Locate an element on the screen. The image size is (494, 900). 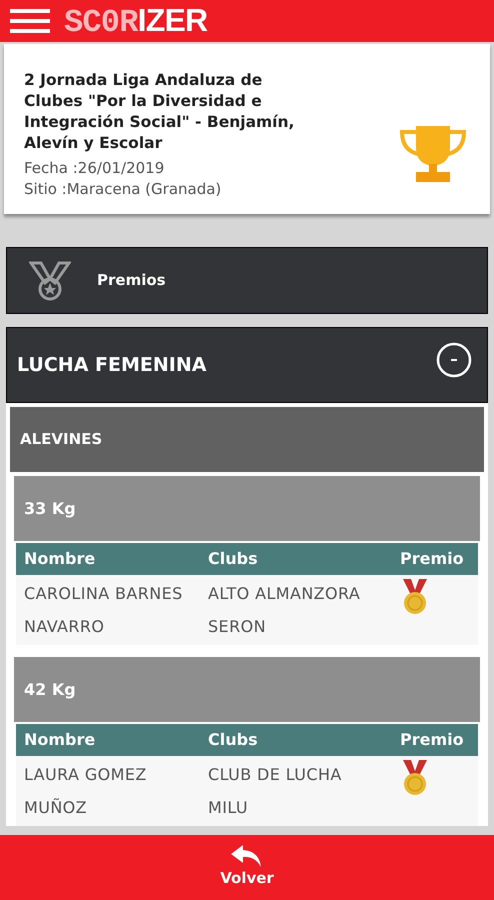
trophy-icon is located at coordinates (433, 155).